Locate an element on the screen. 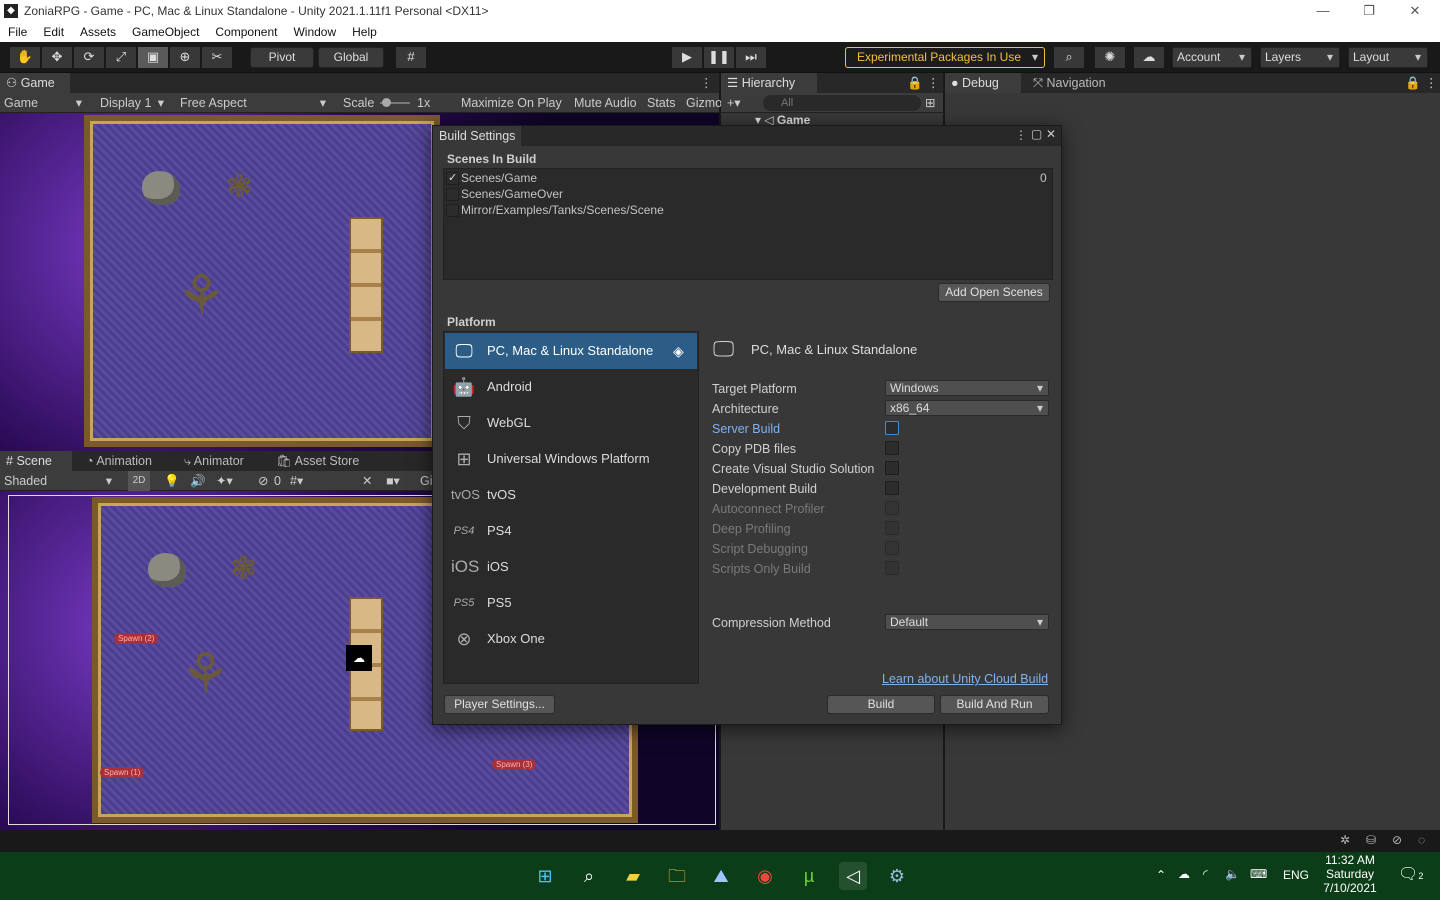 The image size is (1440, 900). scale-slider is located at coordinates (395, 103).